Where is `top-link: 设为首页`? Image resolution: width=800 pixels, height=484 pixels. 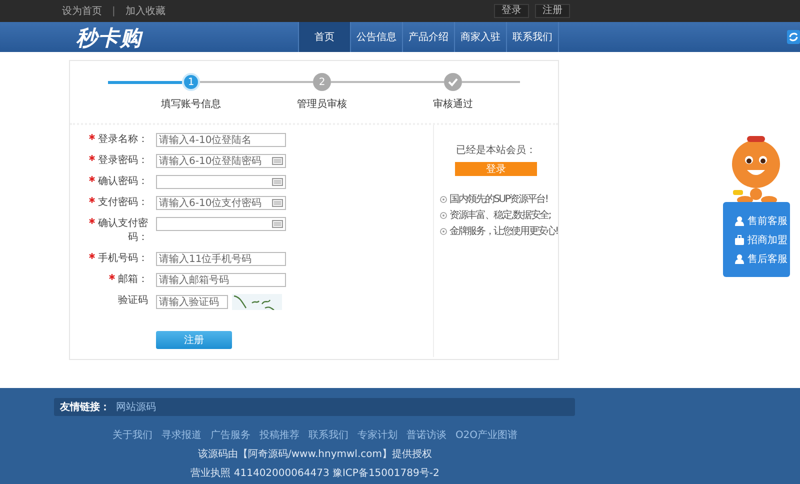 top-link: 设为首页 is located at coordinates (82, 11).